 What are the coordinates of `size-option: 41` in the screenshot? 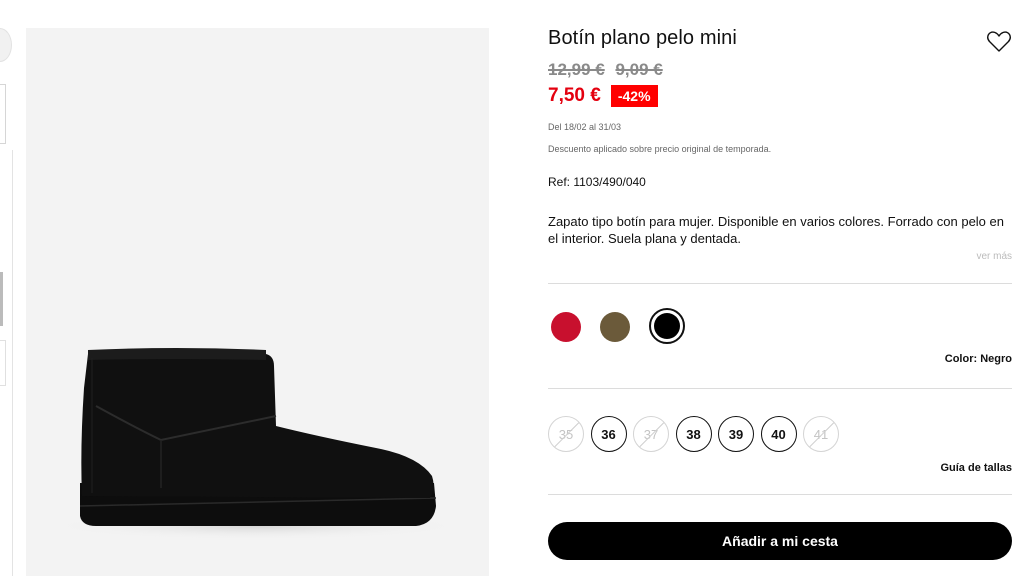 It's located at (821, 434).